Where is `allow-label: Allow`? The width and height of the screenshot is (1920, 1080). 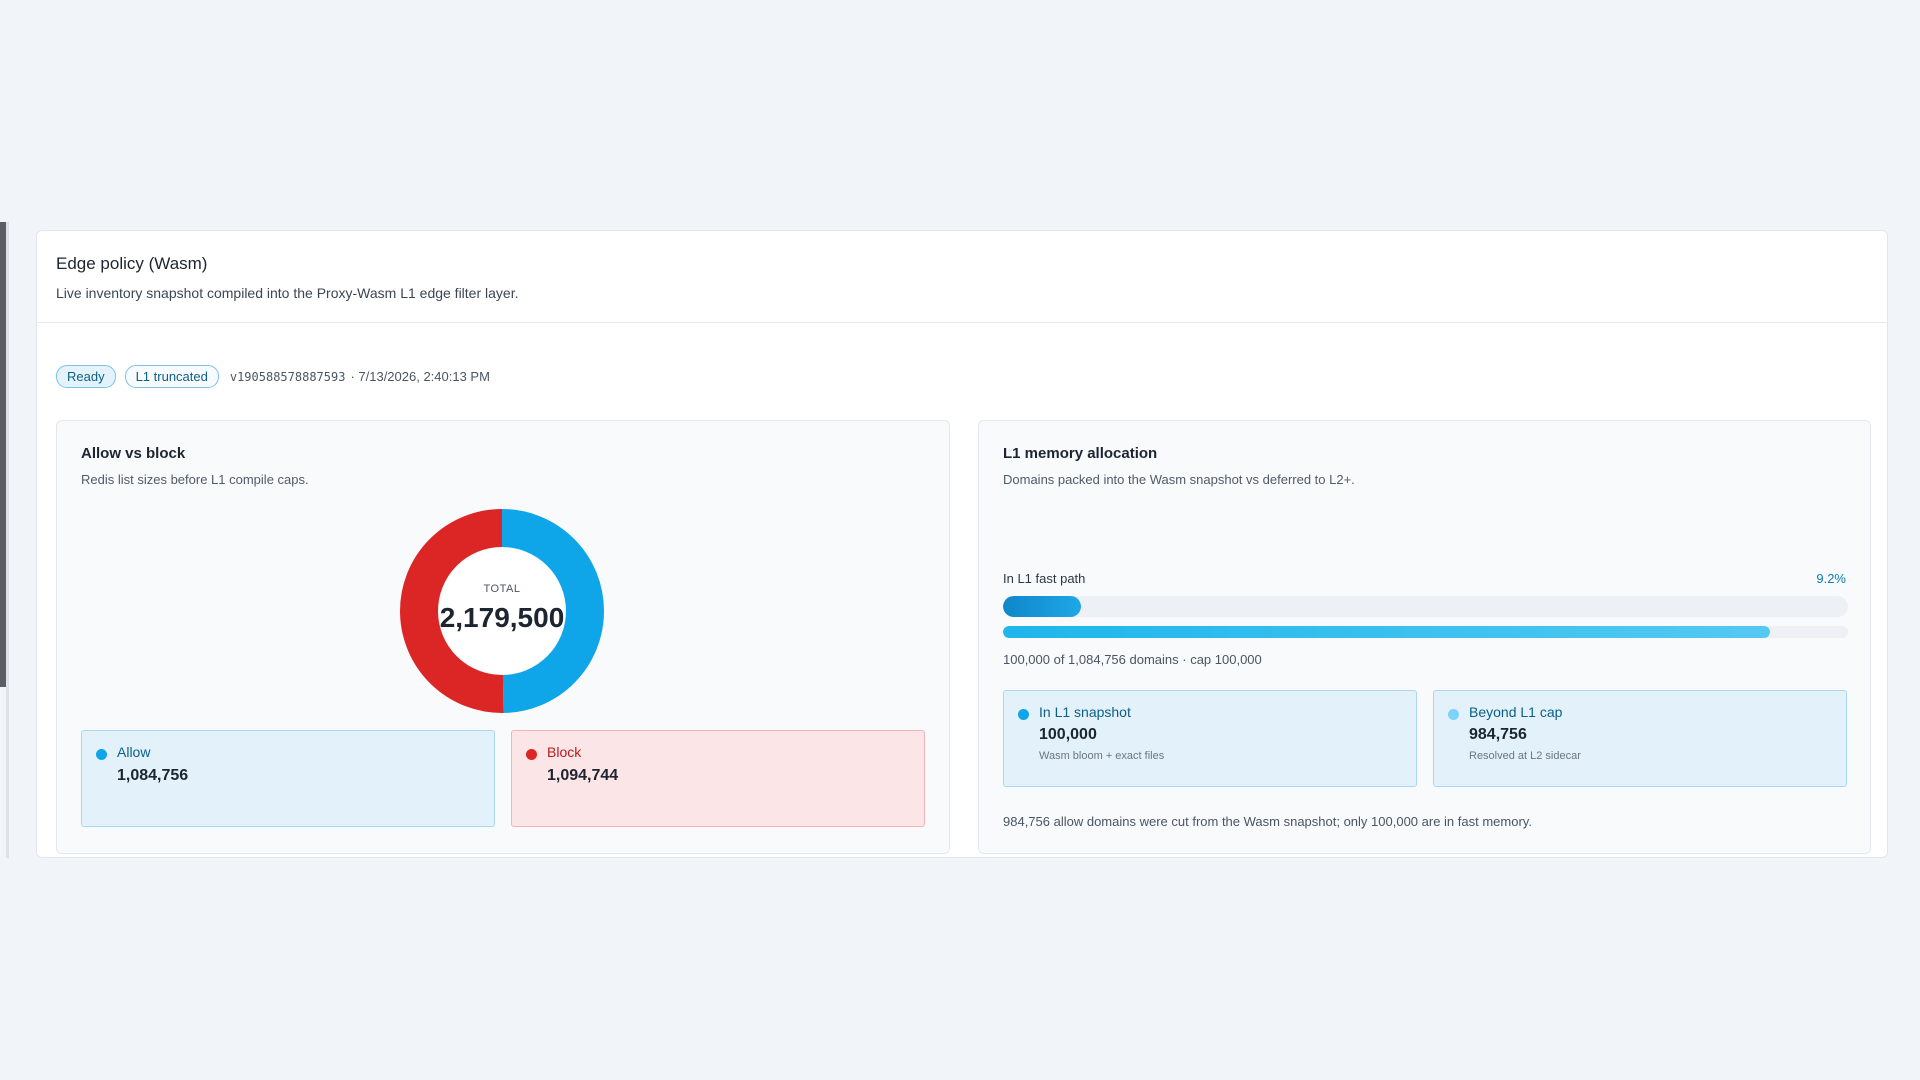 allow-label: Allow is located at coordinates (134, 752).